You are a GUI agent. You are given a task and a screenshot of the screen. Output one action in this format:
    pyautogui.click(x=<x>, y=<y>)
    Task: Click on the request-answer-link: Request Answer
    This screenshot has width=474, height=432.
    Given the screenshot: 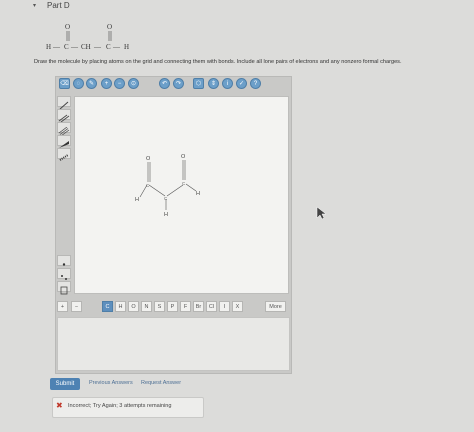 What is the action you would take?
    pyautogui.click(x=161, y=383)
    